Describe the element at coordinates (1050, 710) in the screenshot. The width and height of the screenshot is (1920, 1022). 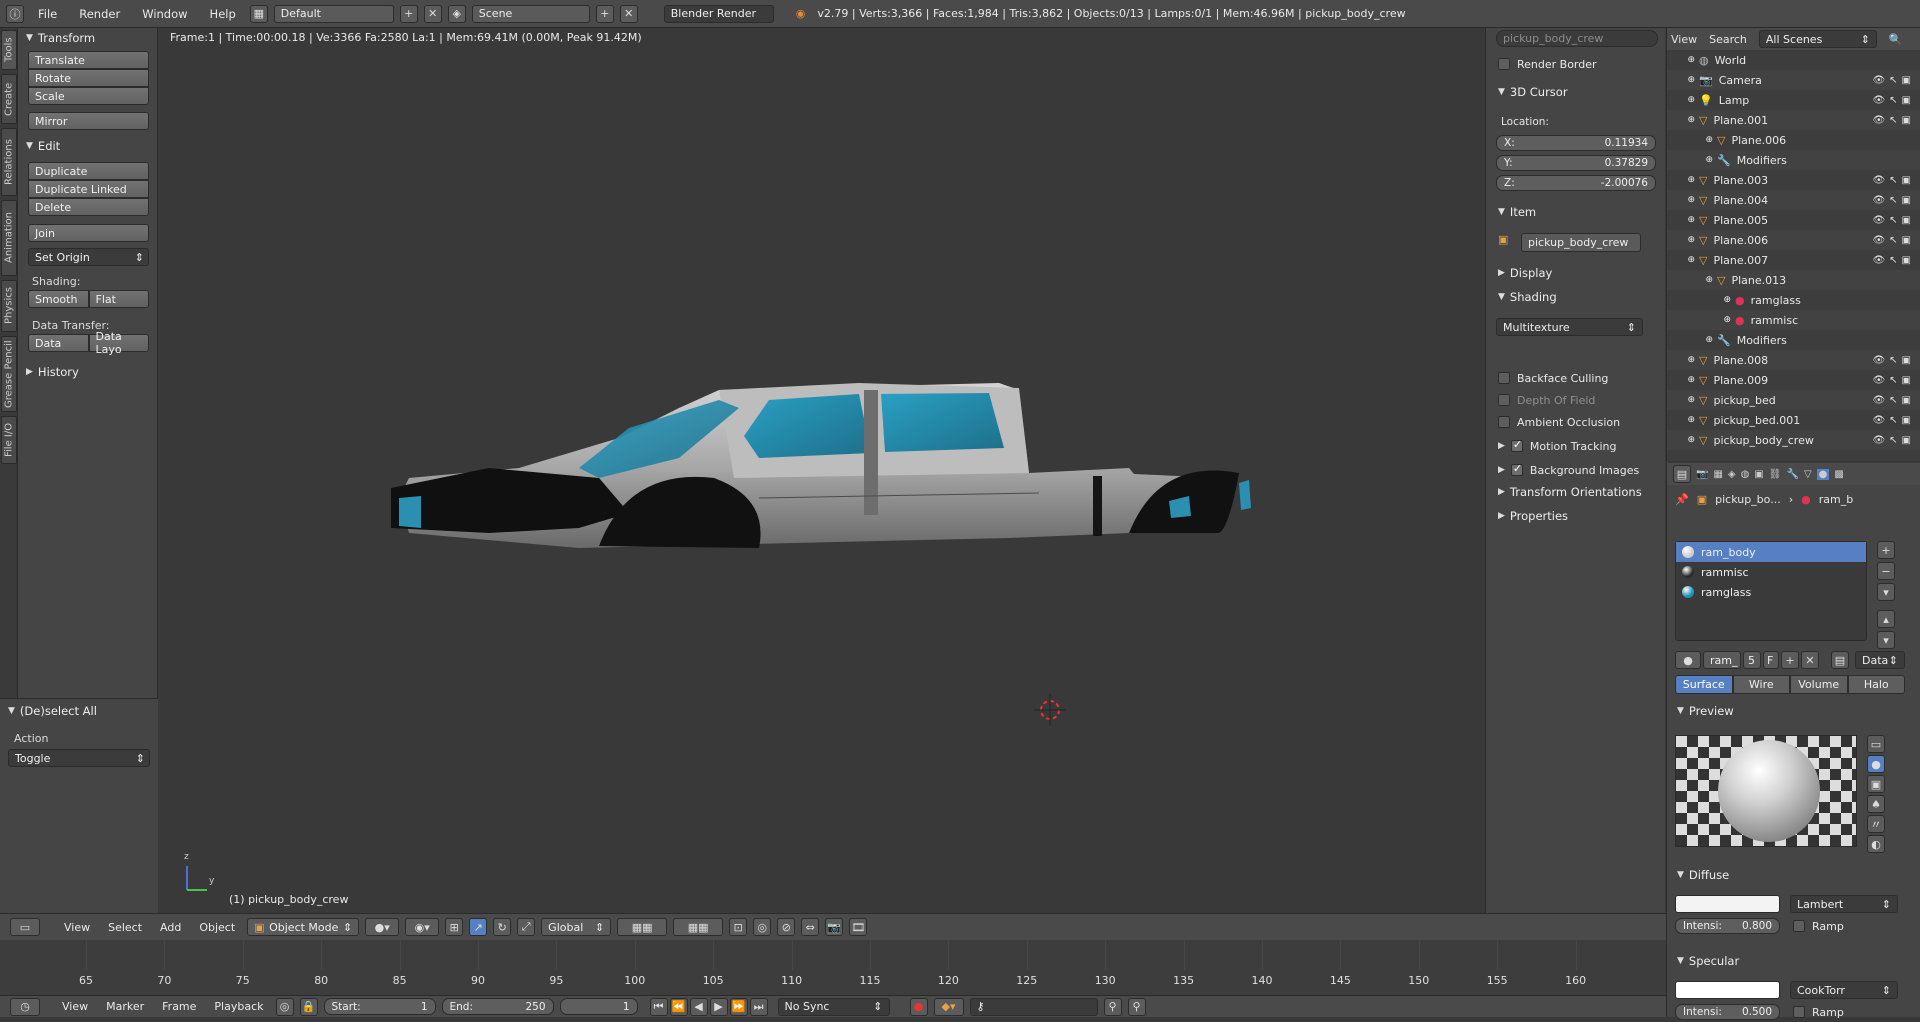
I see `3d-cursor-icon` at that location.